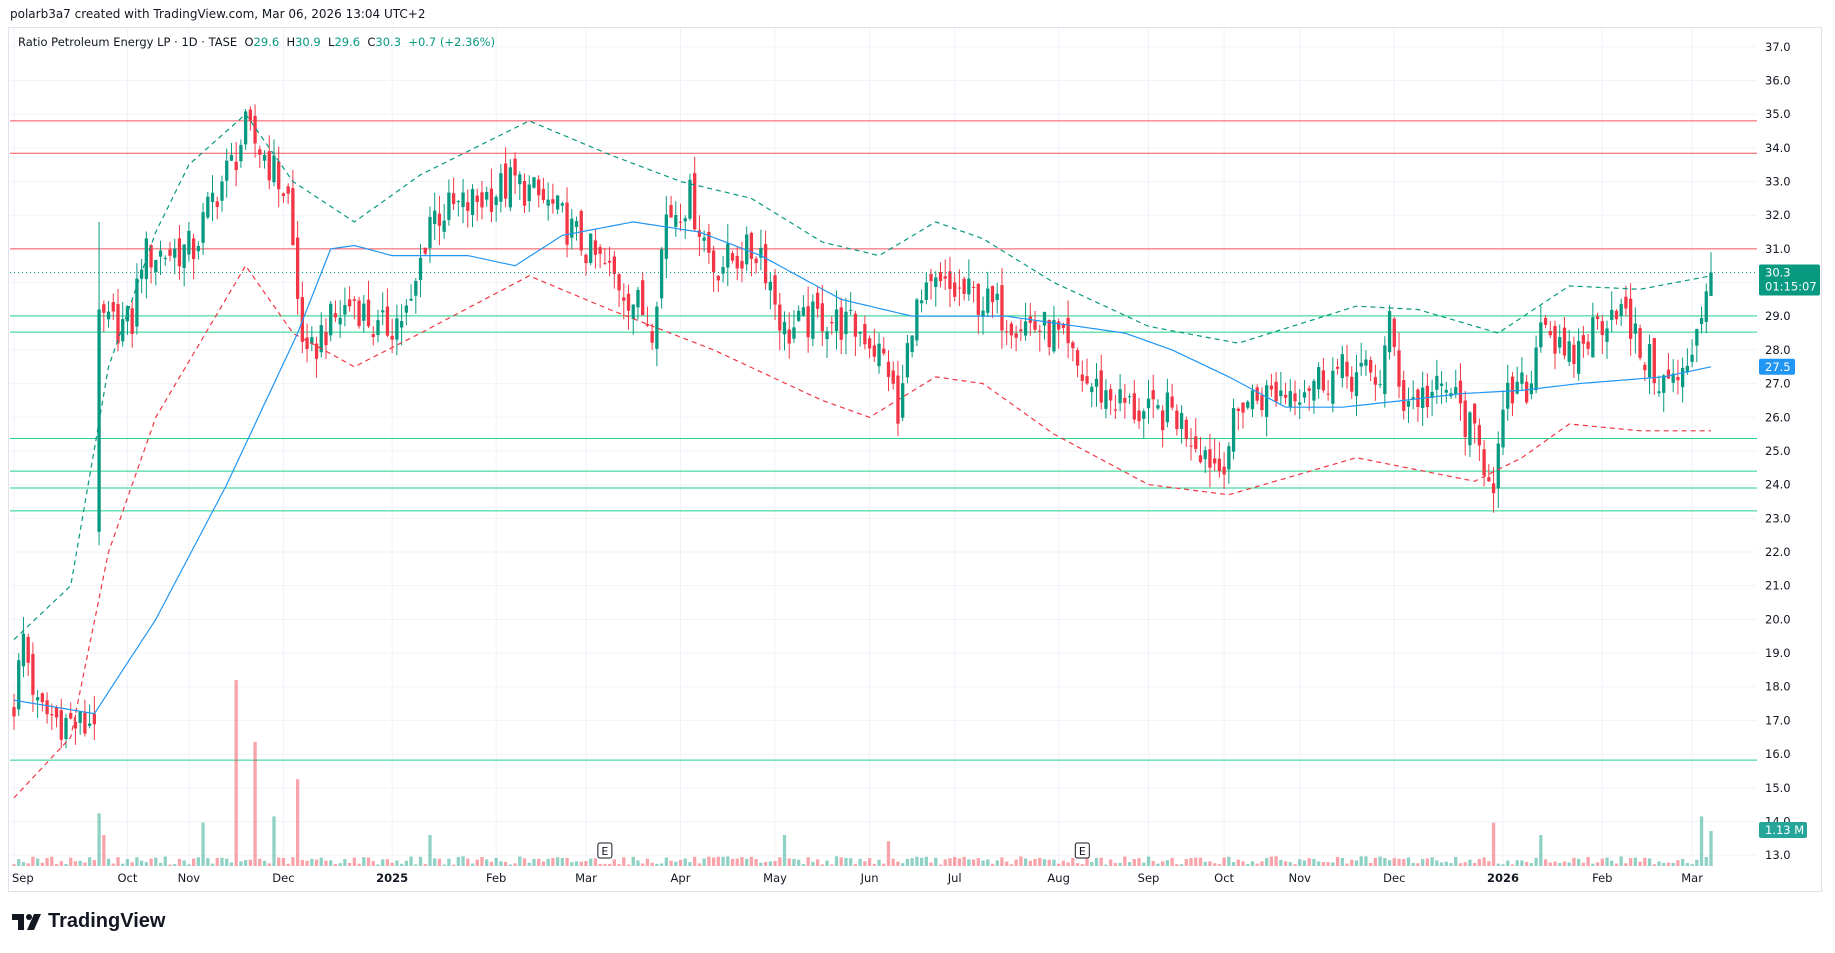 The height and width of the screenshot is (953, 1835). Describe the element at coordinates (128, 42) in the screenshot. I see `symbol-title: Ratio Petroleum Energy LP · 1D · TASE` at that location.